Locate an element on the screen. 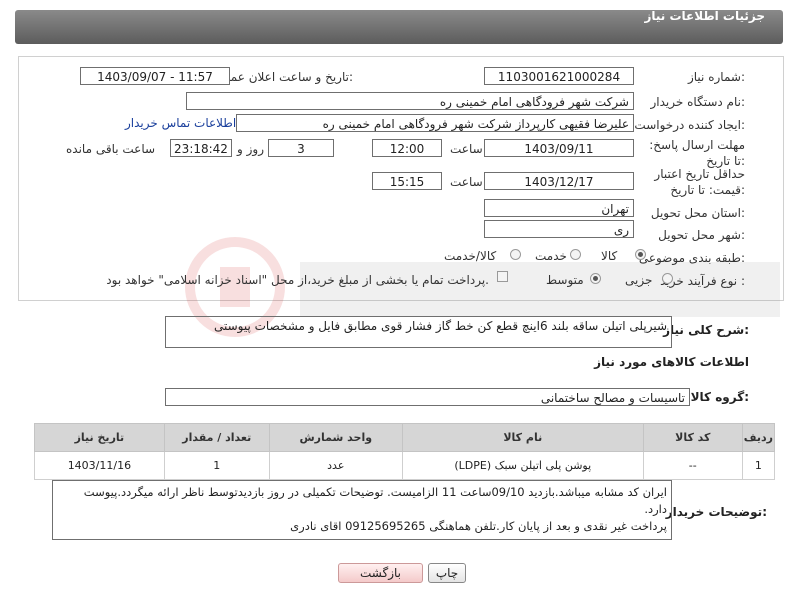 This screenshot has height=598, width=789. requester-label: ایجاد کننده درخواست: is located at coordinates (689, 125).